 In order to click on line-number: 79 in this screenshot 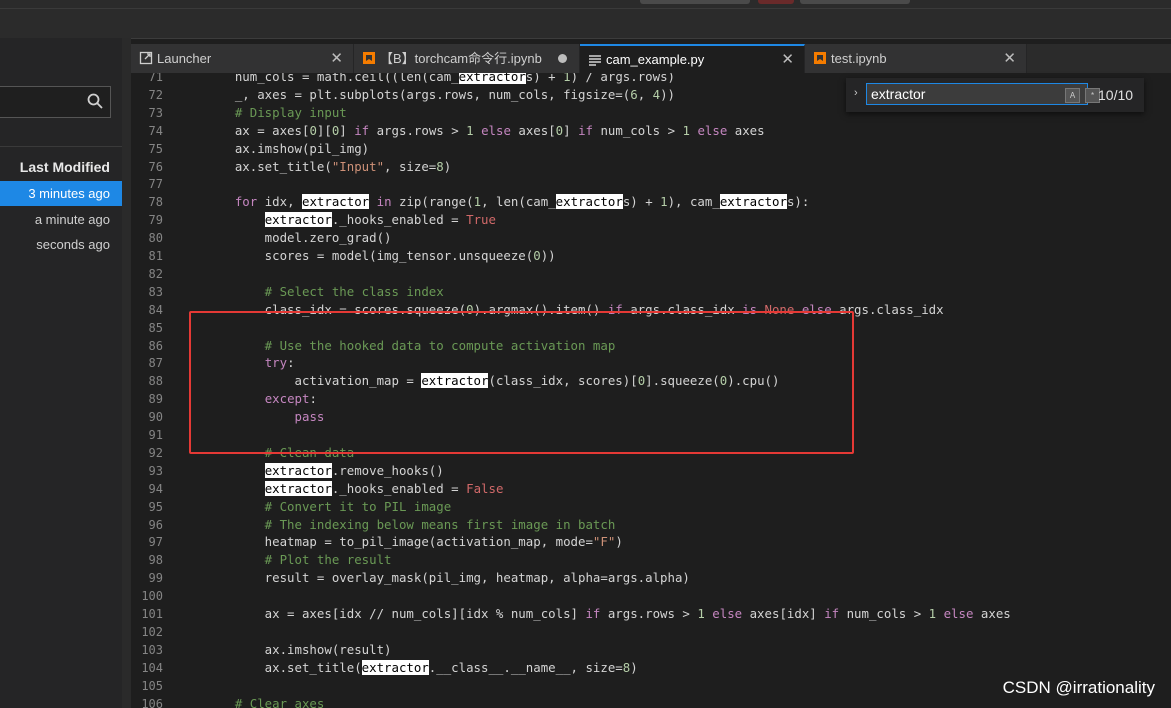, I will do `click(155, 220)`.